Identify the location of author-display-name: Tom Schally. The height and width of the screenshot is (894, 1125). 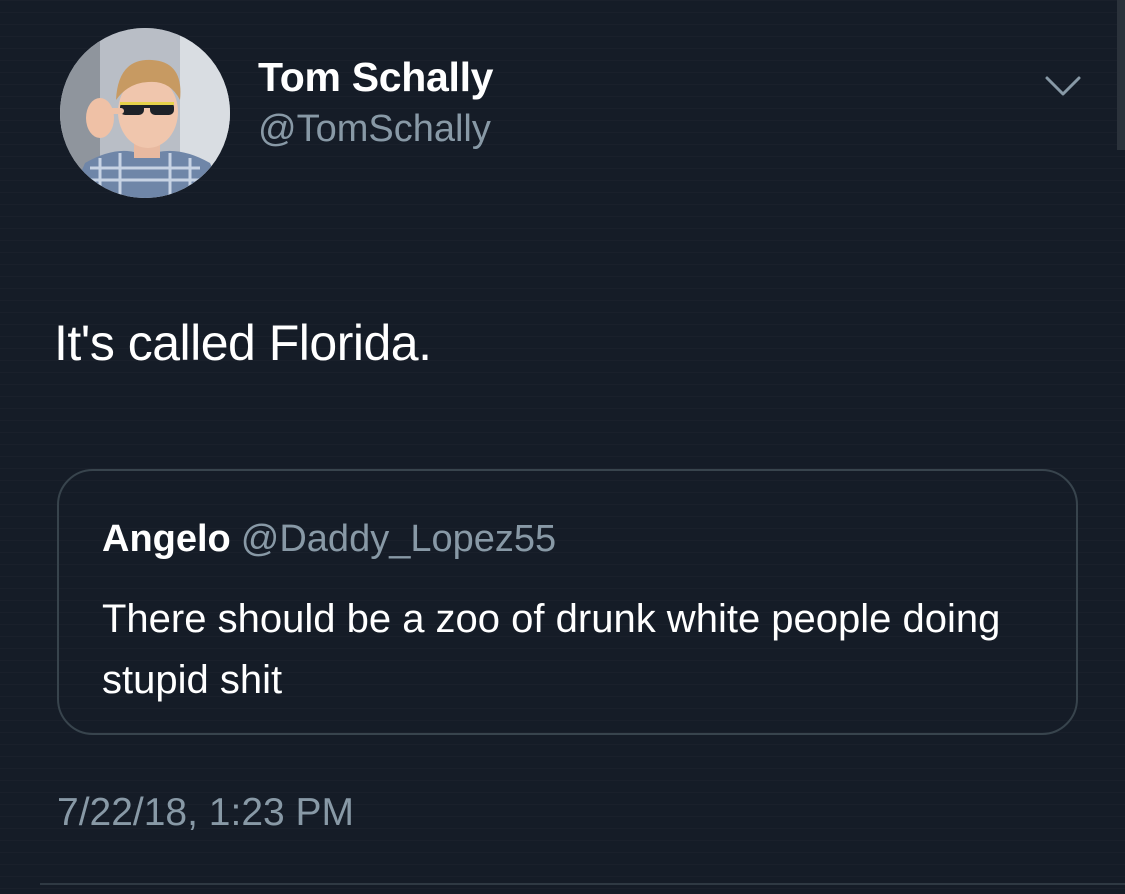
(375, 77).